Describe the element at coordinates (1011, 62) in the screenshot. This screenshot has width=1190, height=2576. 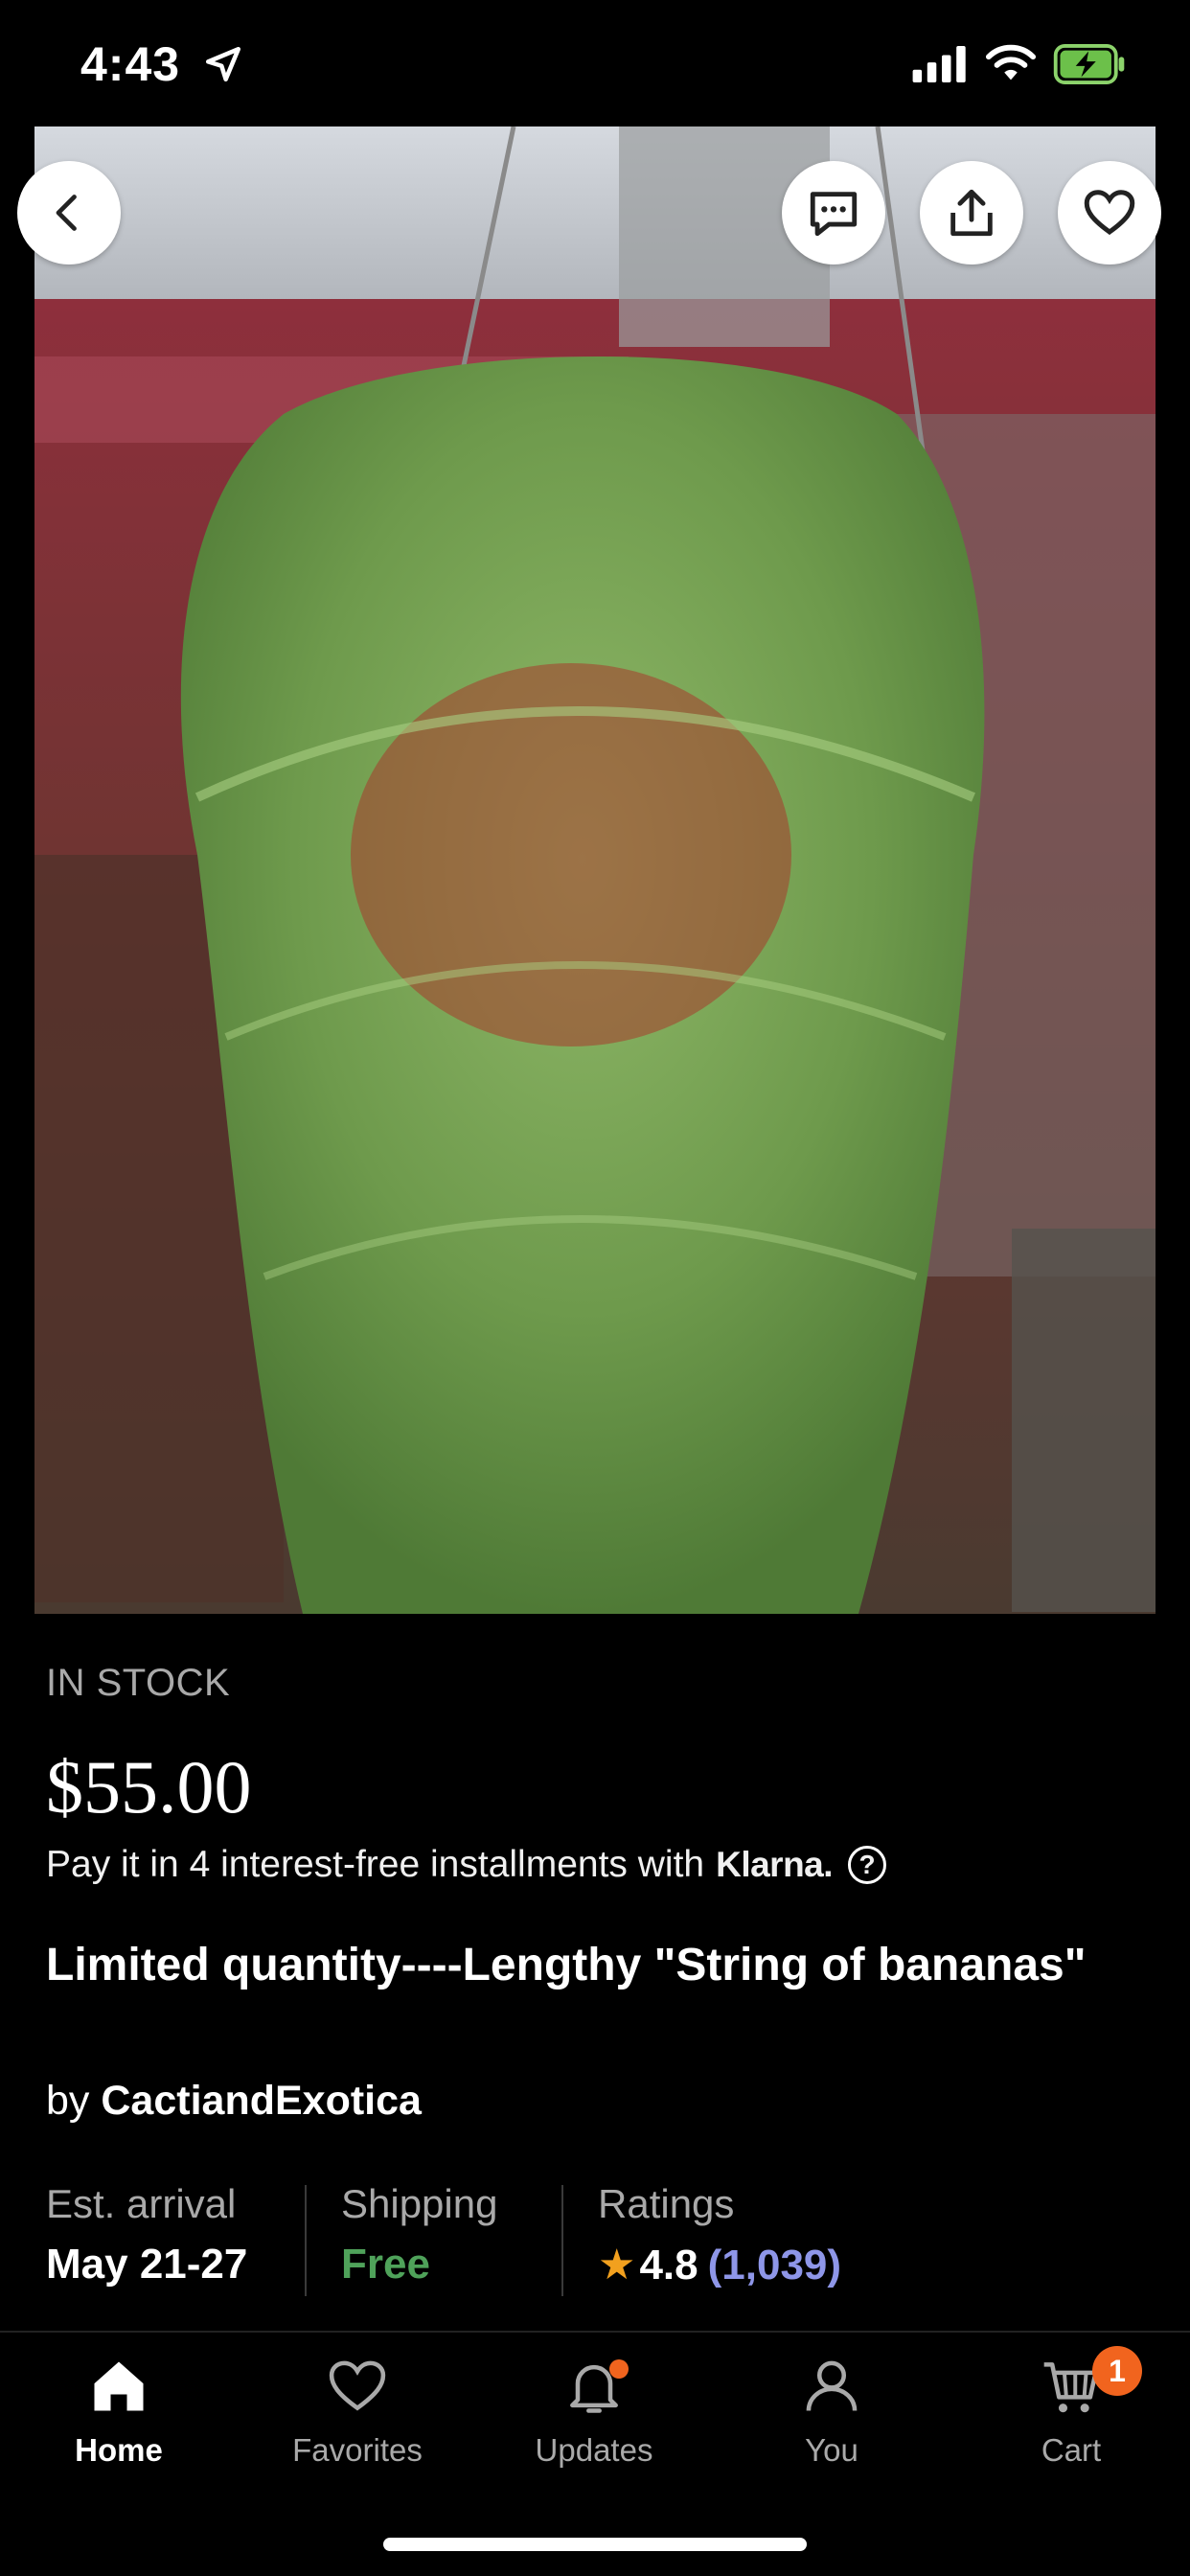
I see `wifi-icon` at that location.